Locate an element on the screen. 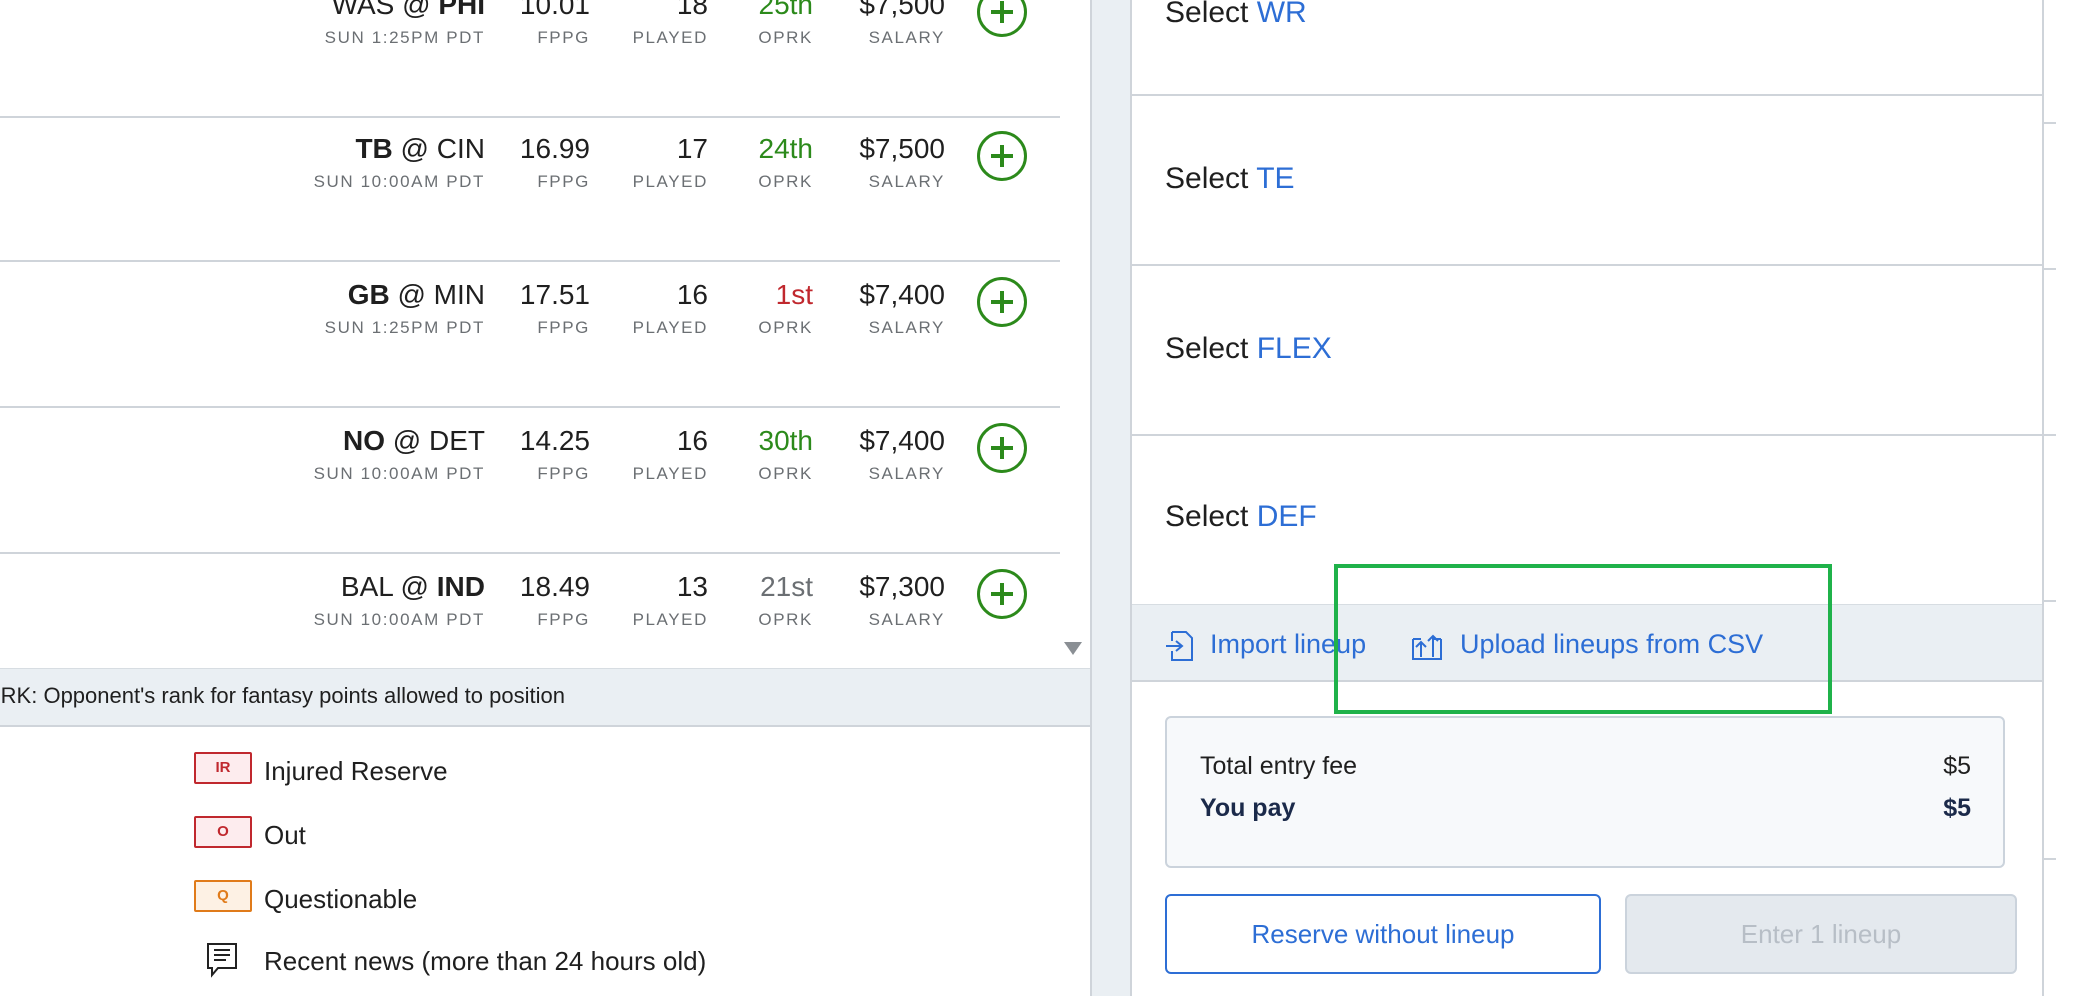 This screenshot has height=996, width=2074. salary-cell: $7,300 SALARY is located at coordinates (902, 601).